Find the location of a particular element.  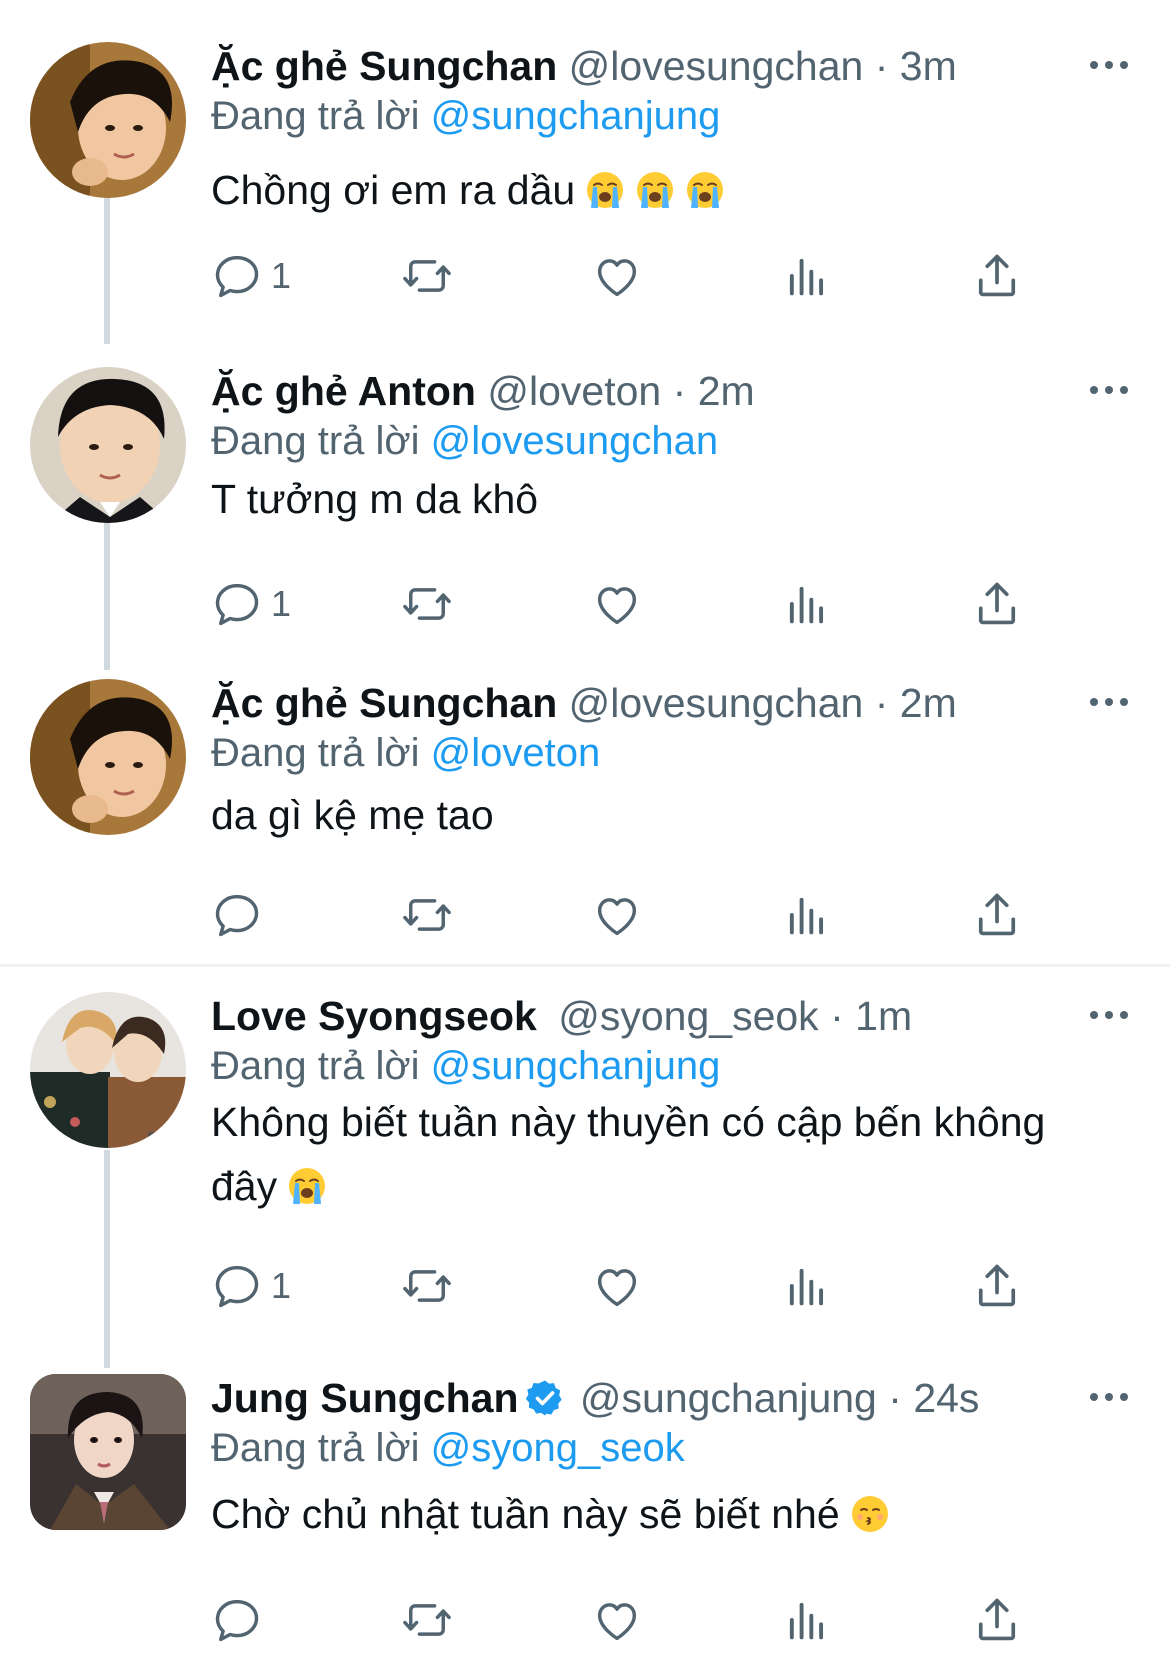

tweet-text-content: T tưởng m da khô is located at coordinates (375, 499).